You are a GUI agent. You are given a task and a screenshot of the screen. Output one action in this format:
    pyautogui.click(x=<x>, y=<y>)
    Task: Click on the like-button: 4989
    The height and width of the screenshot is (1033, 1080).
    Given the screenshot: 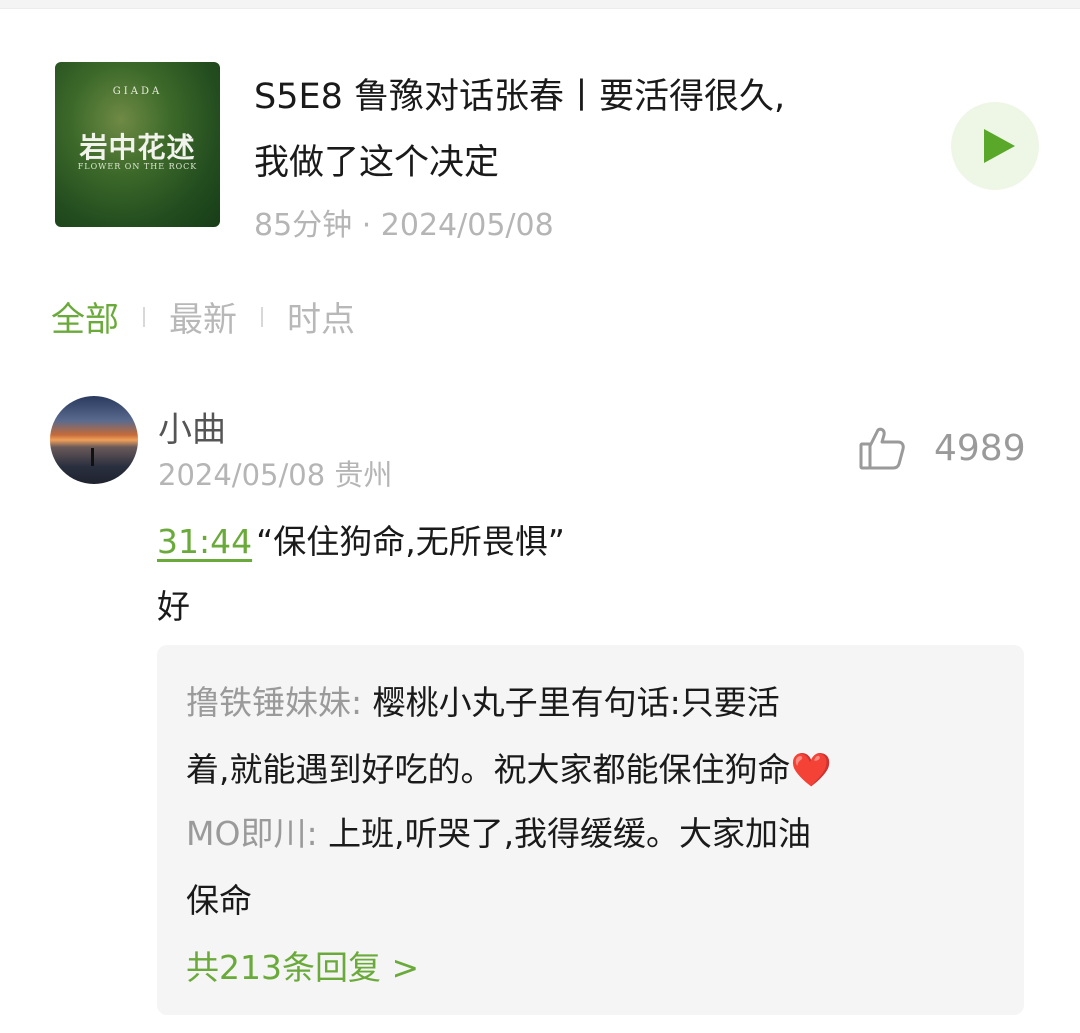 What is the action you would take?
    pyautogui.click(x=942, y=448)
    